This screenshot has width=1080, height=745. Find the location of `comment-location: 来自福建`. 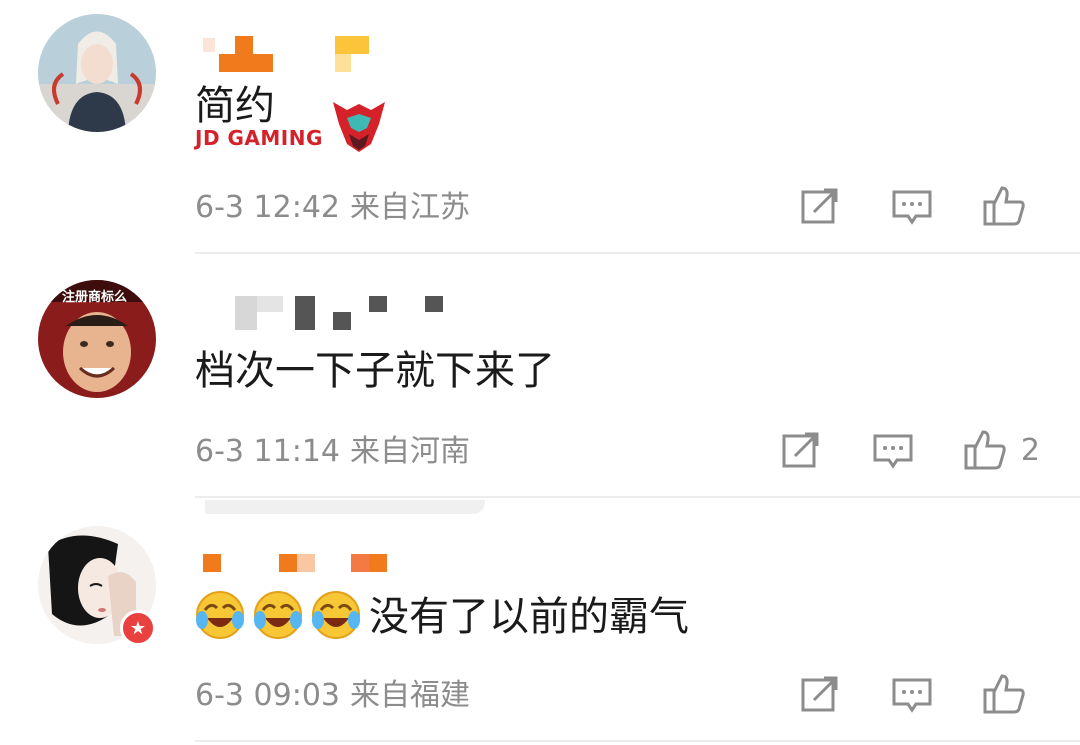

comment-location: 来自福建 is located at coordinates (410, 695).